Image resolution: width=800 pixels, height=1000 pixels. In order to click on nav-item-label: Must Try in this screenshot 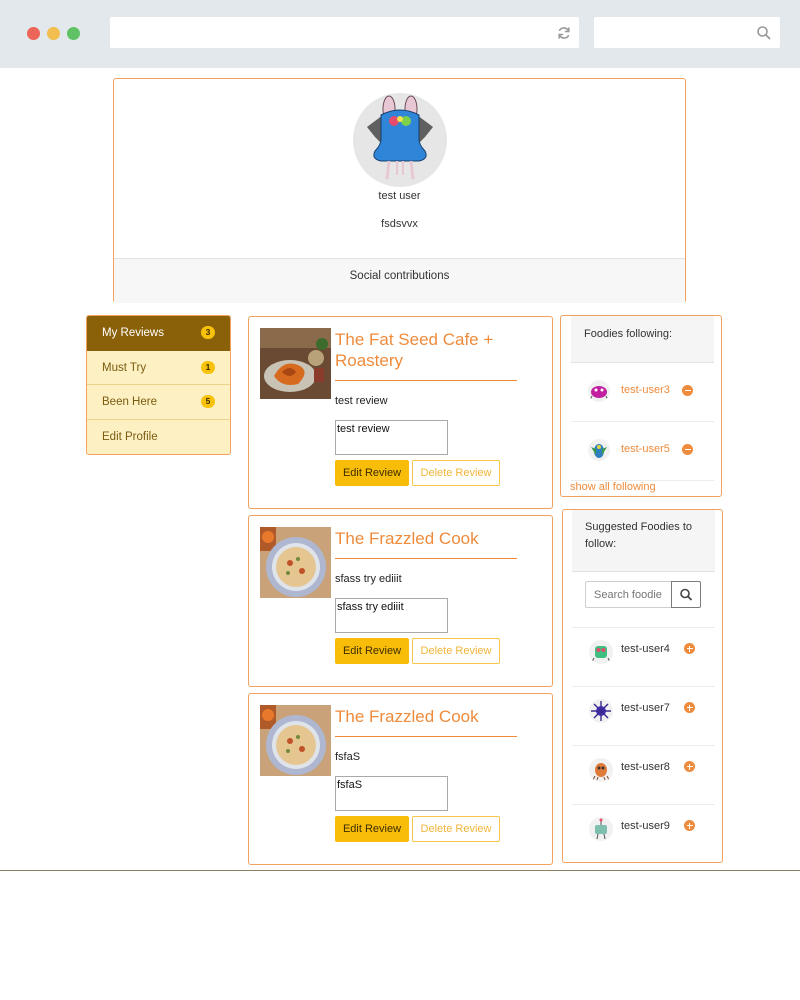, I will do `click(124, 367)`.